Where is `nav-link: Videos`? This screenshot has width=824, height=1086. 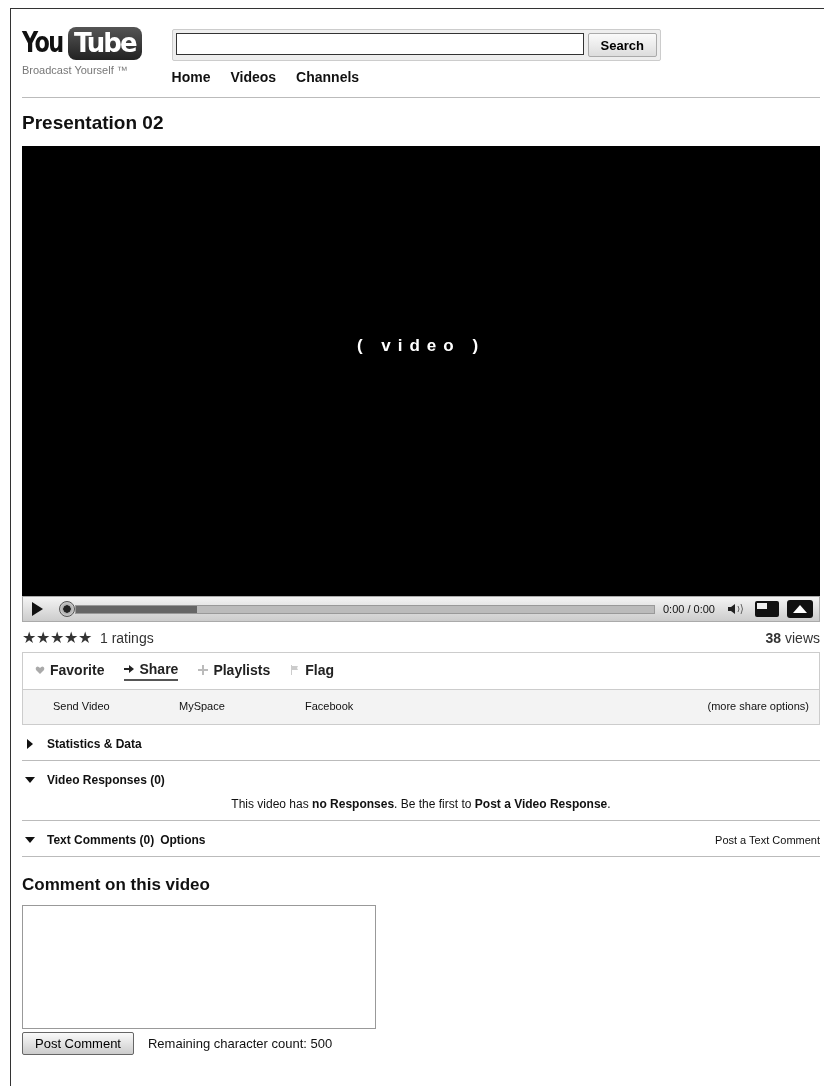 nav-link: Videos is located at coordinates (253, 77).